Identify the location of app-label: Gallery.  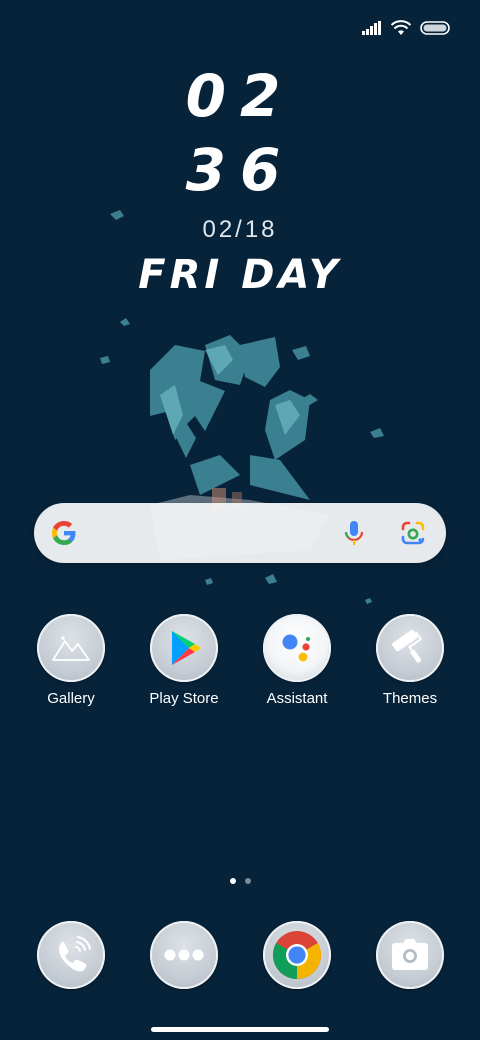
(71, 698).